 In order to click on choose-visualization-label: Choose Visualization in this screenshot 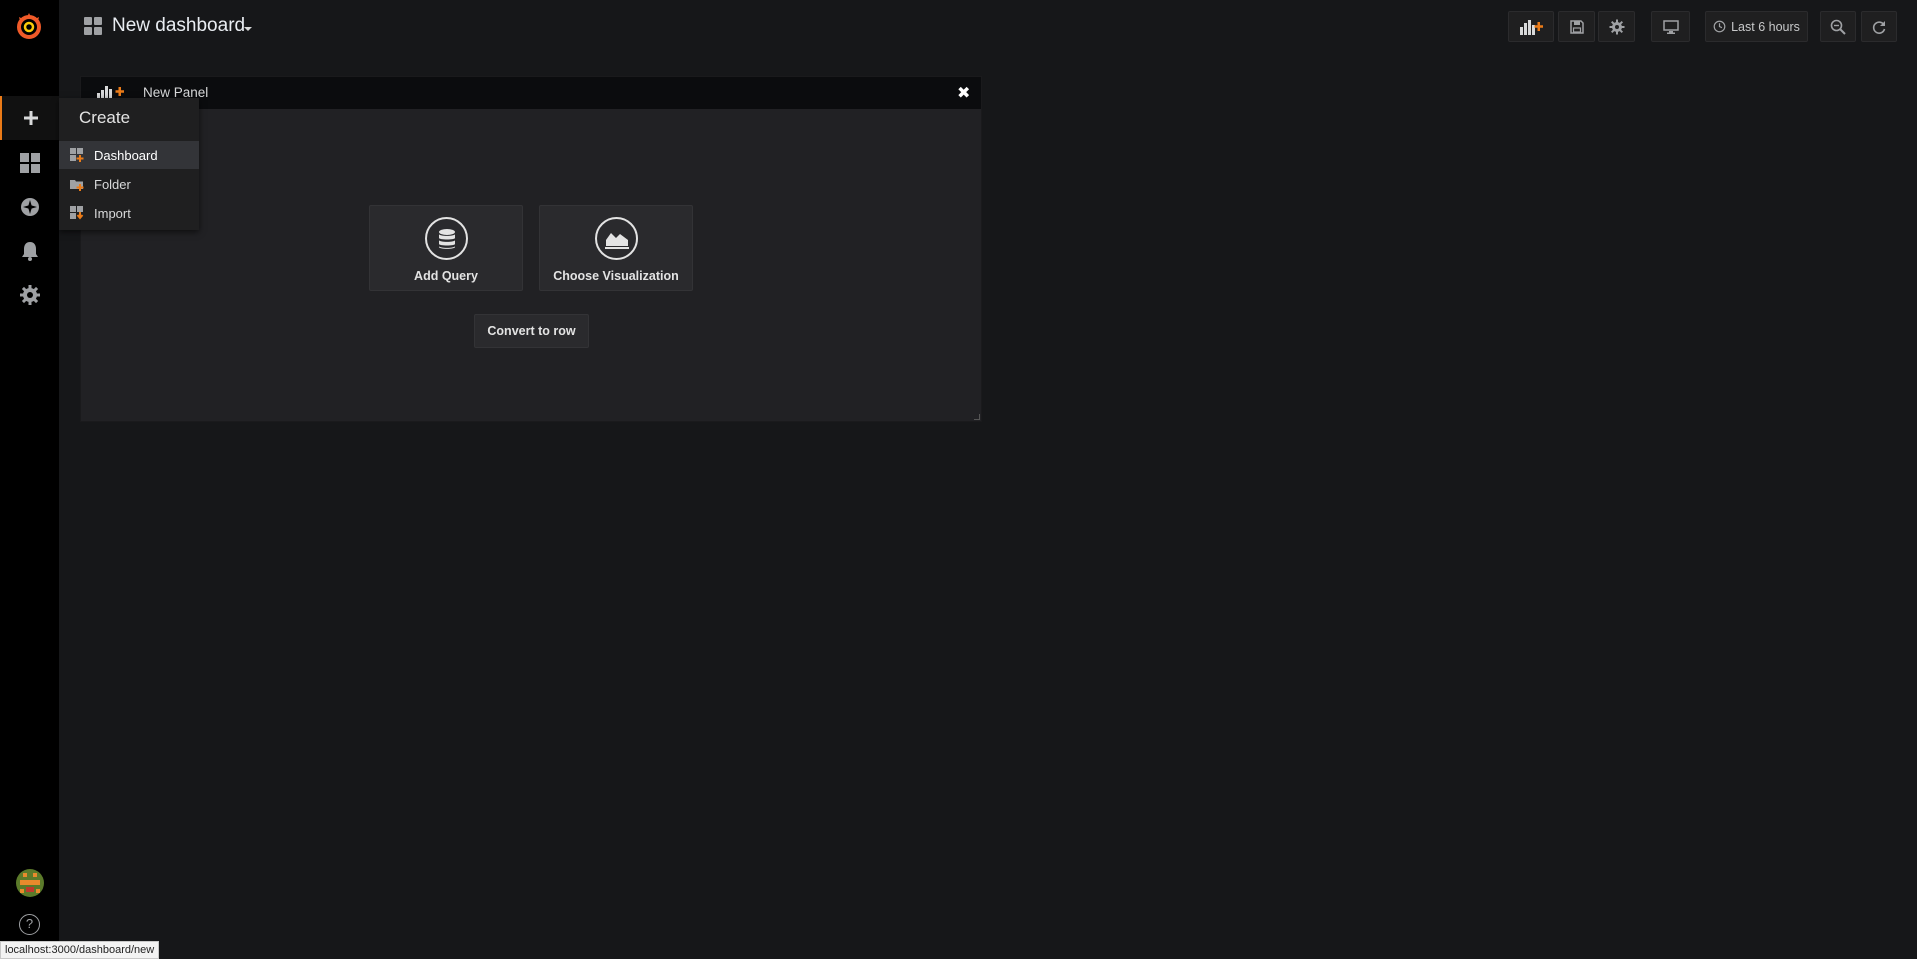, I will do `click(616, 276)`.